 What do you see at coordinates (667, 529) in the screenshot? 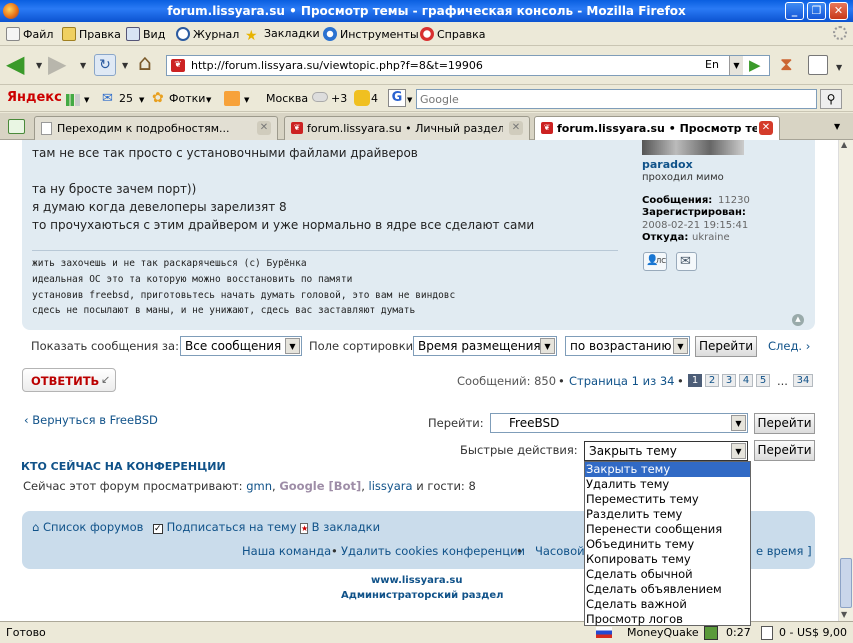
I see `option-move-posts: Перенести сообщения` at bounding box center [667, 529].